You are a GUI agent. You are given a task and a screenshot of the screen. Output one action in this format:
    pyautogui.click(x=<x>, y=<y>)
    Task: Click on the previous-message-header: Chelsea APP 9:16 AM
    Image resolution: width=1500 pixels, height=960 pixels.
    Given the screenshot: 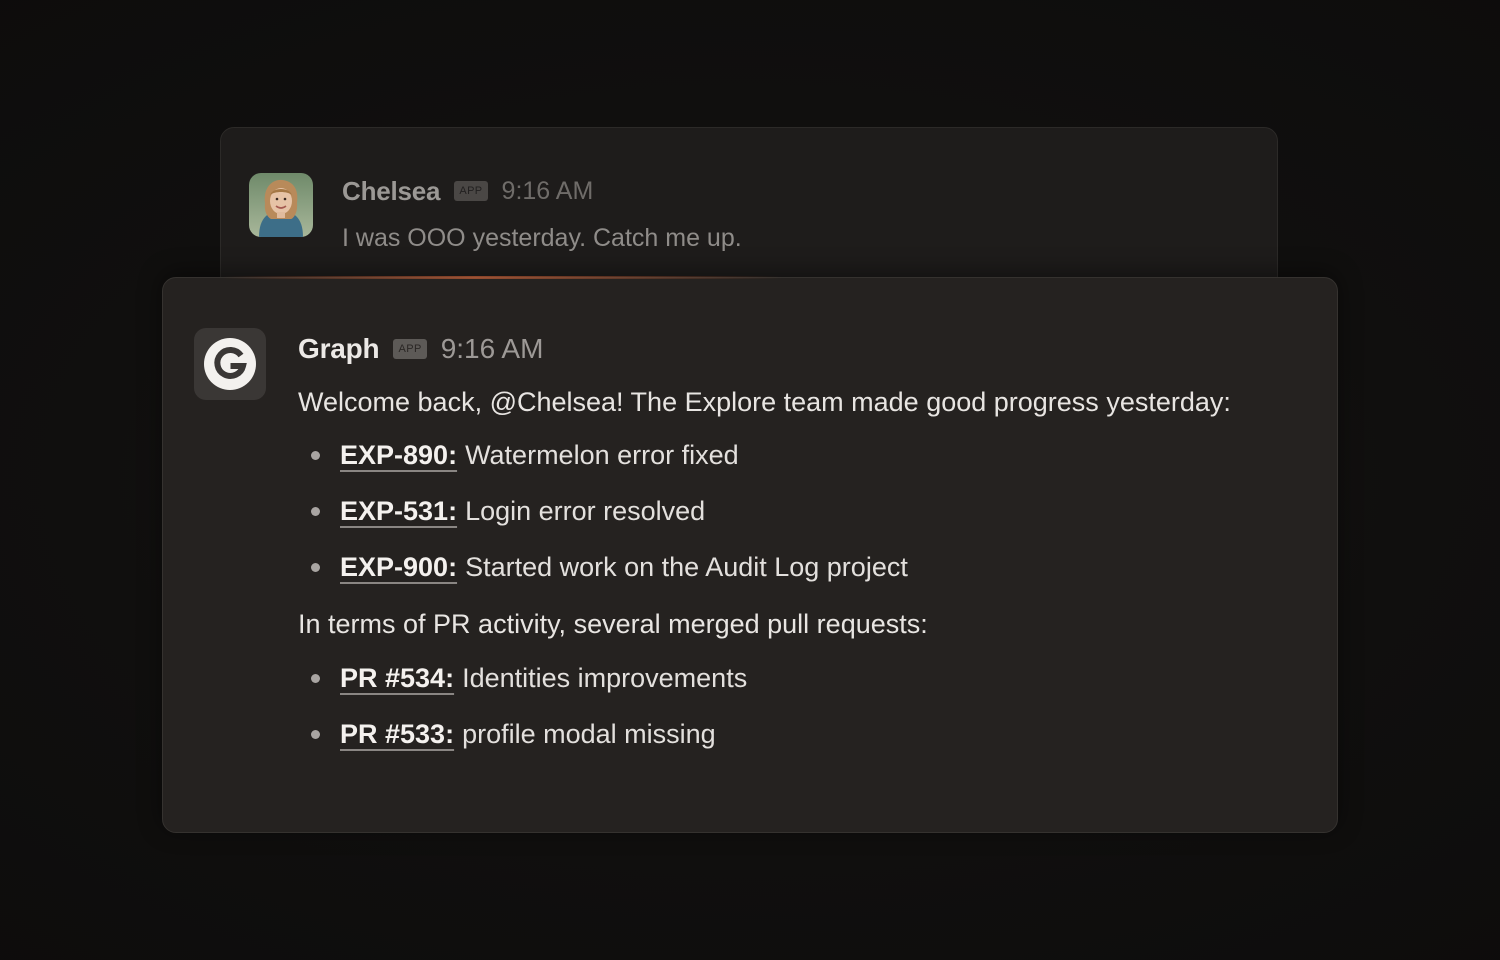 What is the action you would take?
    pyautogui.click(x=467, y=191)
    